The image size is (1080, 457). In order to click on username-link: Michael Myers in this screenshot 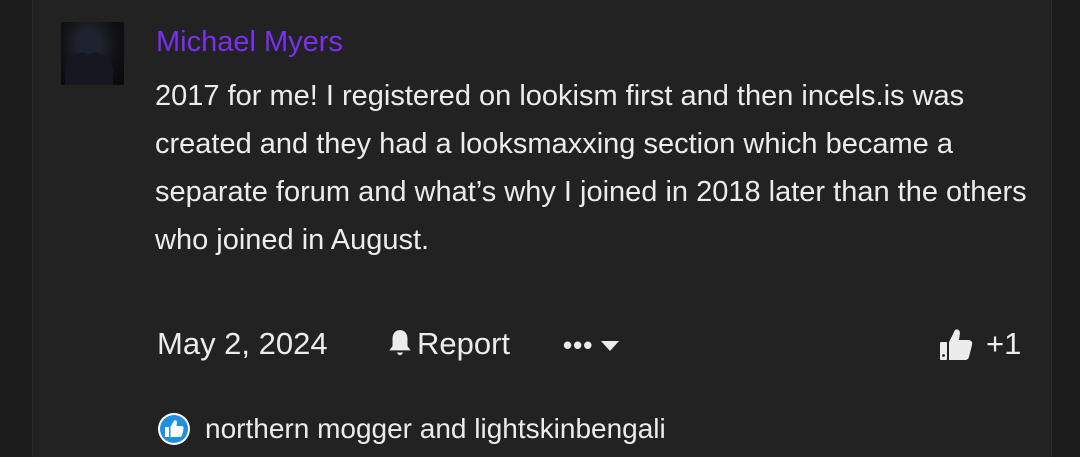, I will do `click(249, 42)`.